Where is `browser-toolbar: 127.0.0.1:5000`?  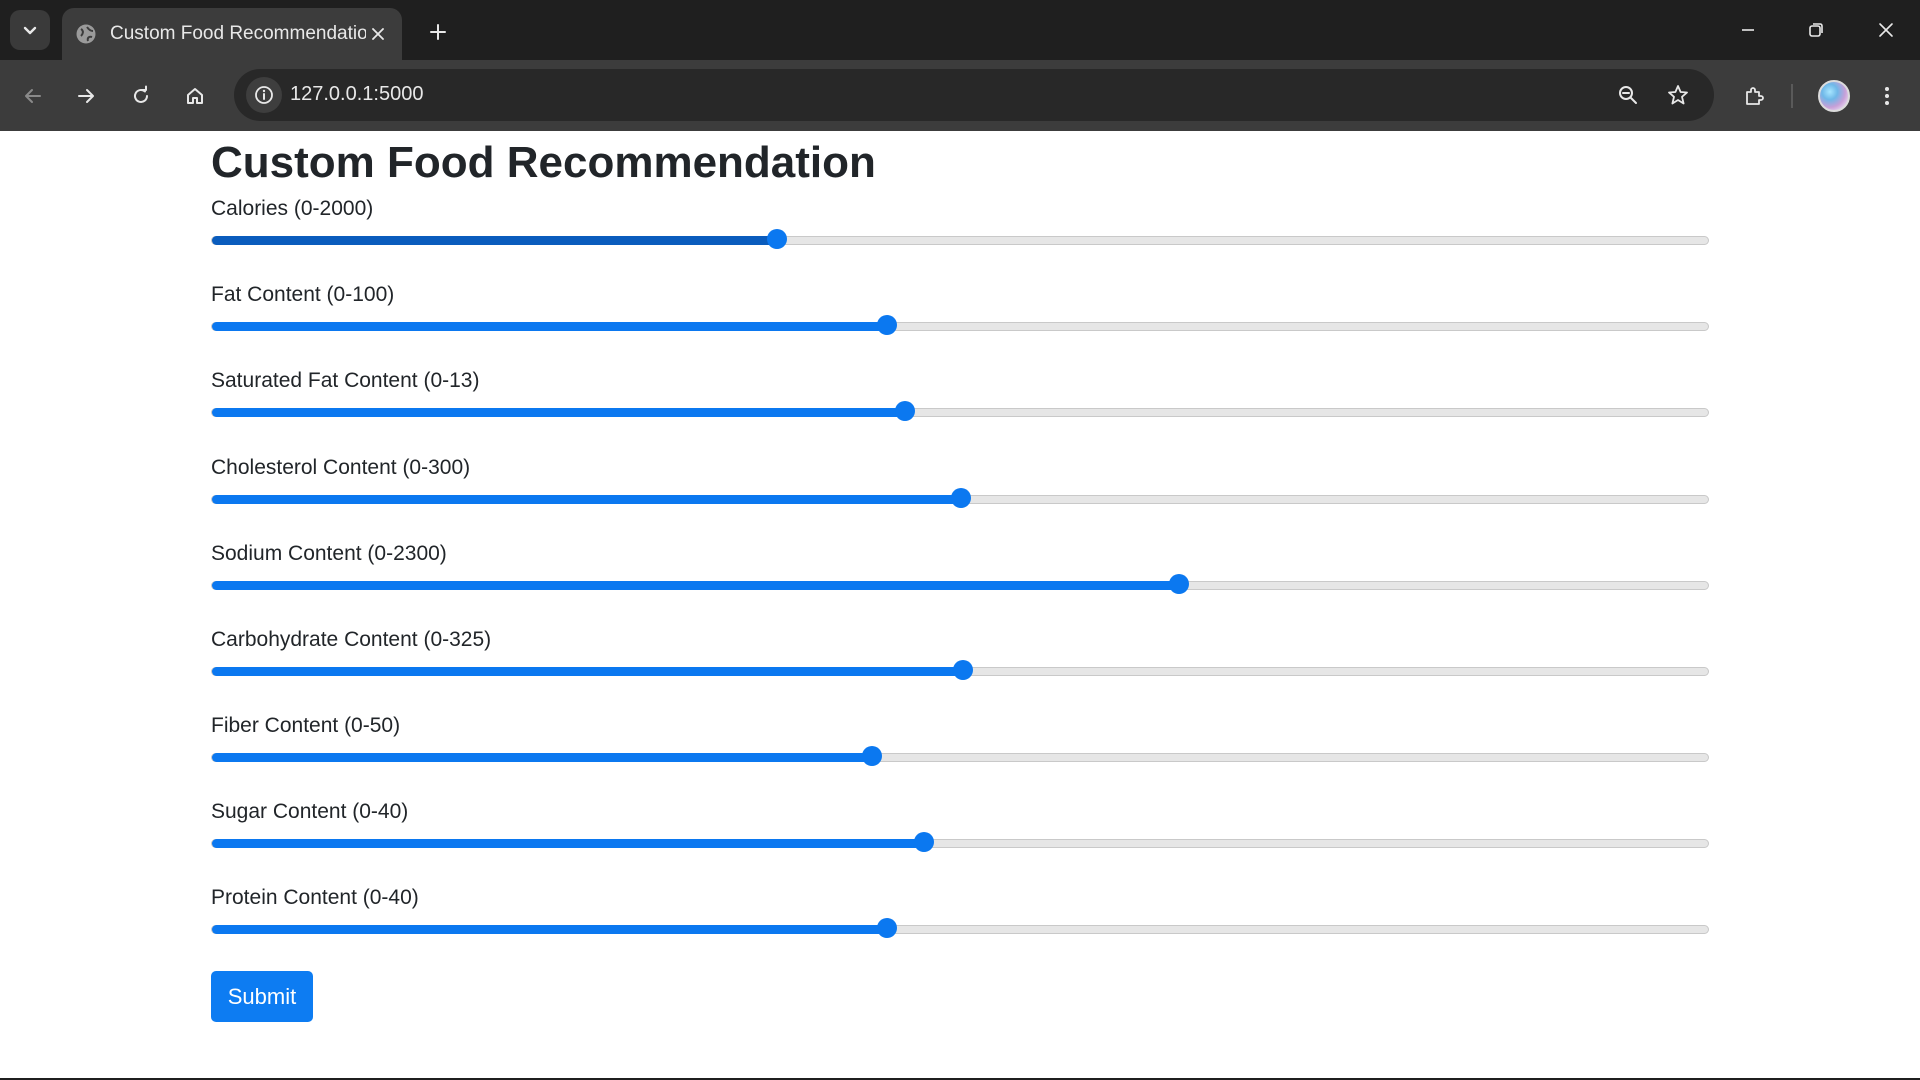
browser-toolbar: 127.0.0.1:5000 is located at coordinates (960, 95).